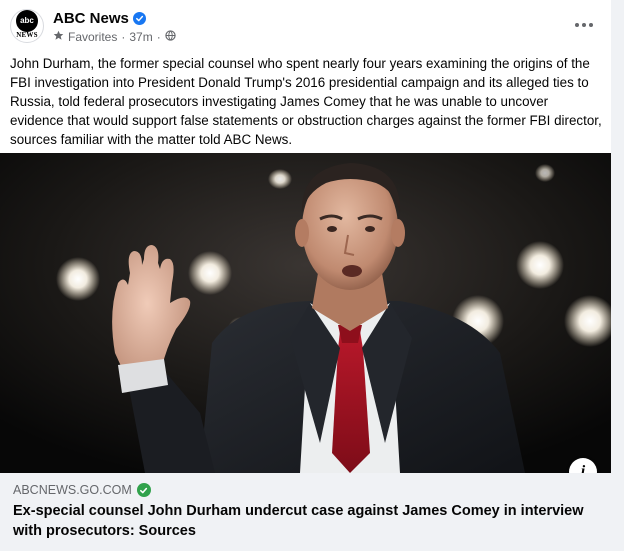  Describe the element at coordinates (170, 37) in the screenshot. I see `globe-icon` at that location.